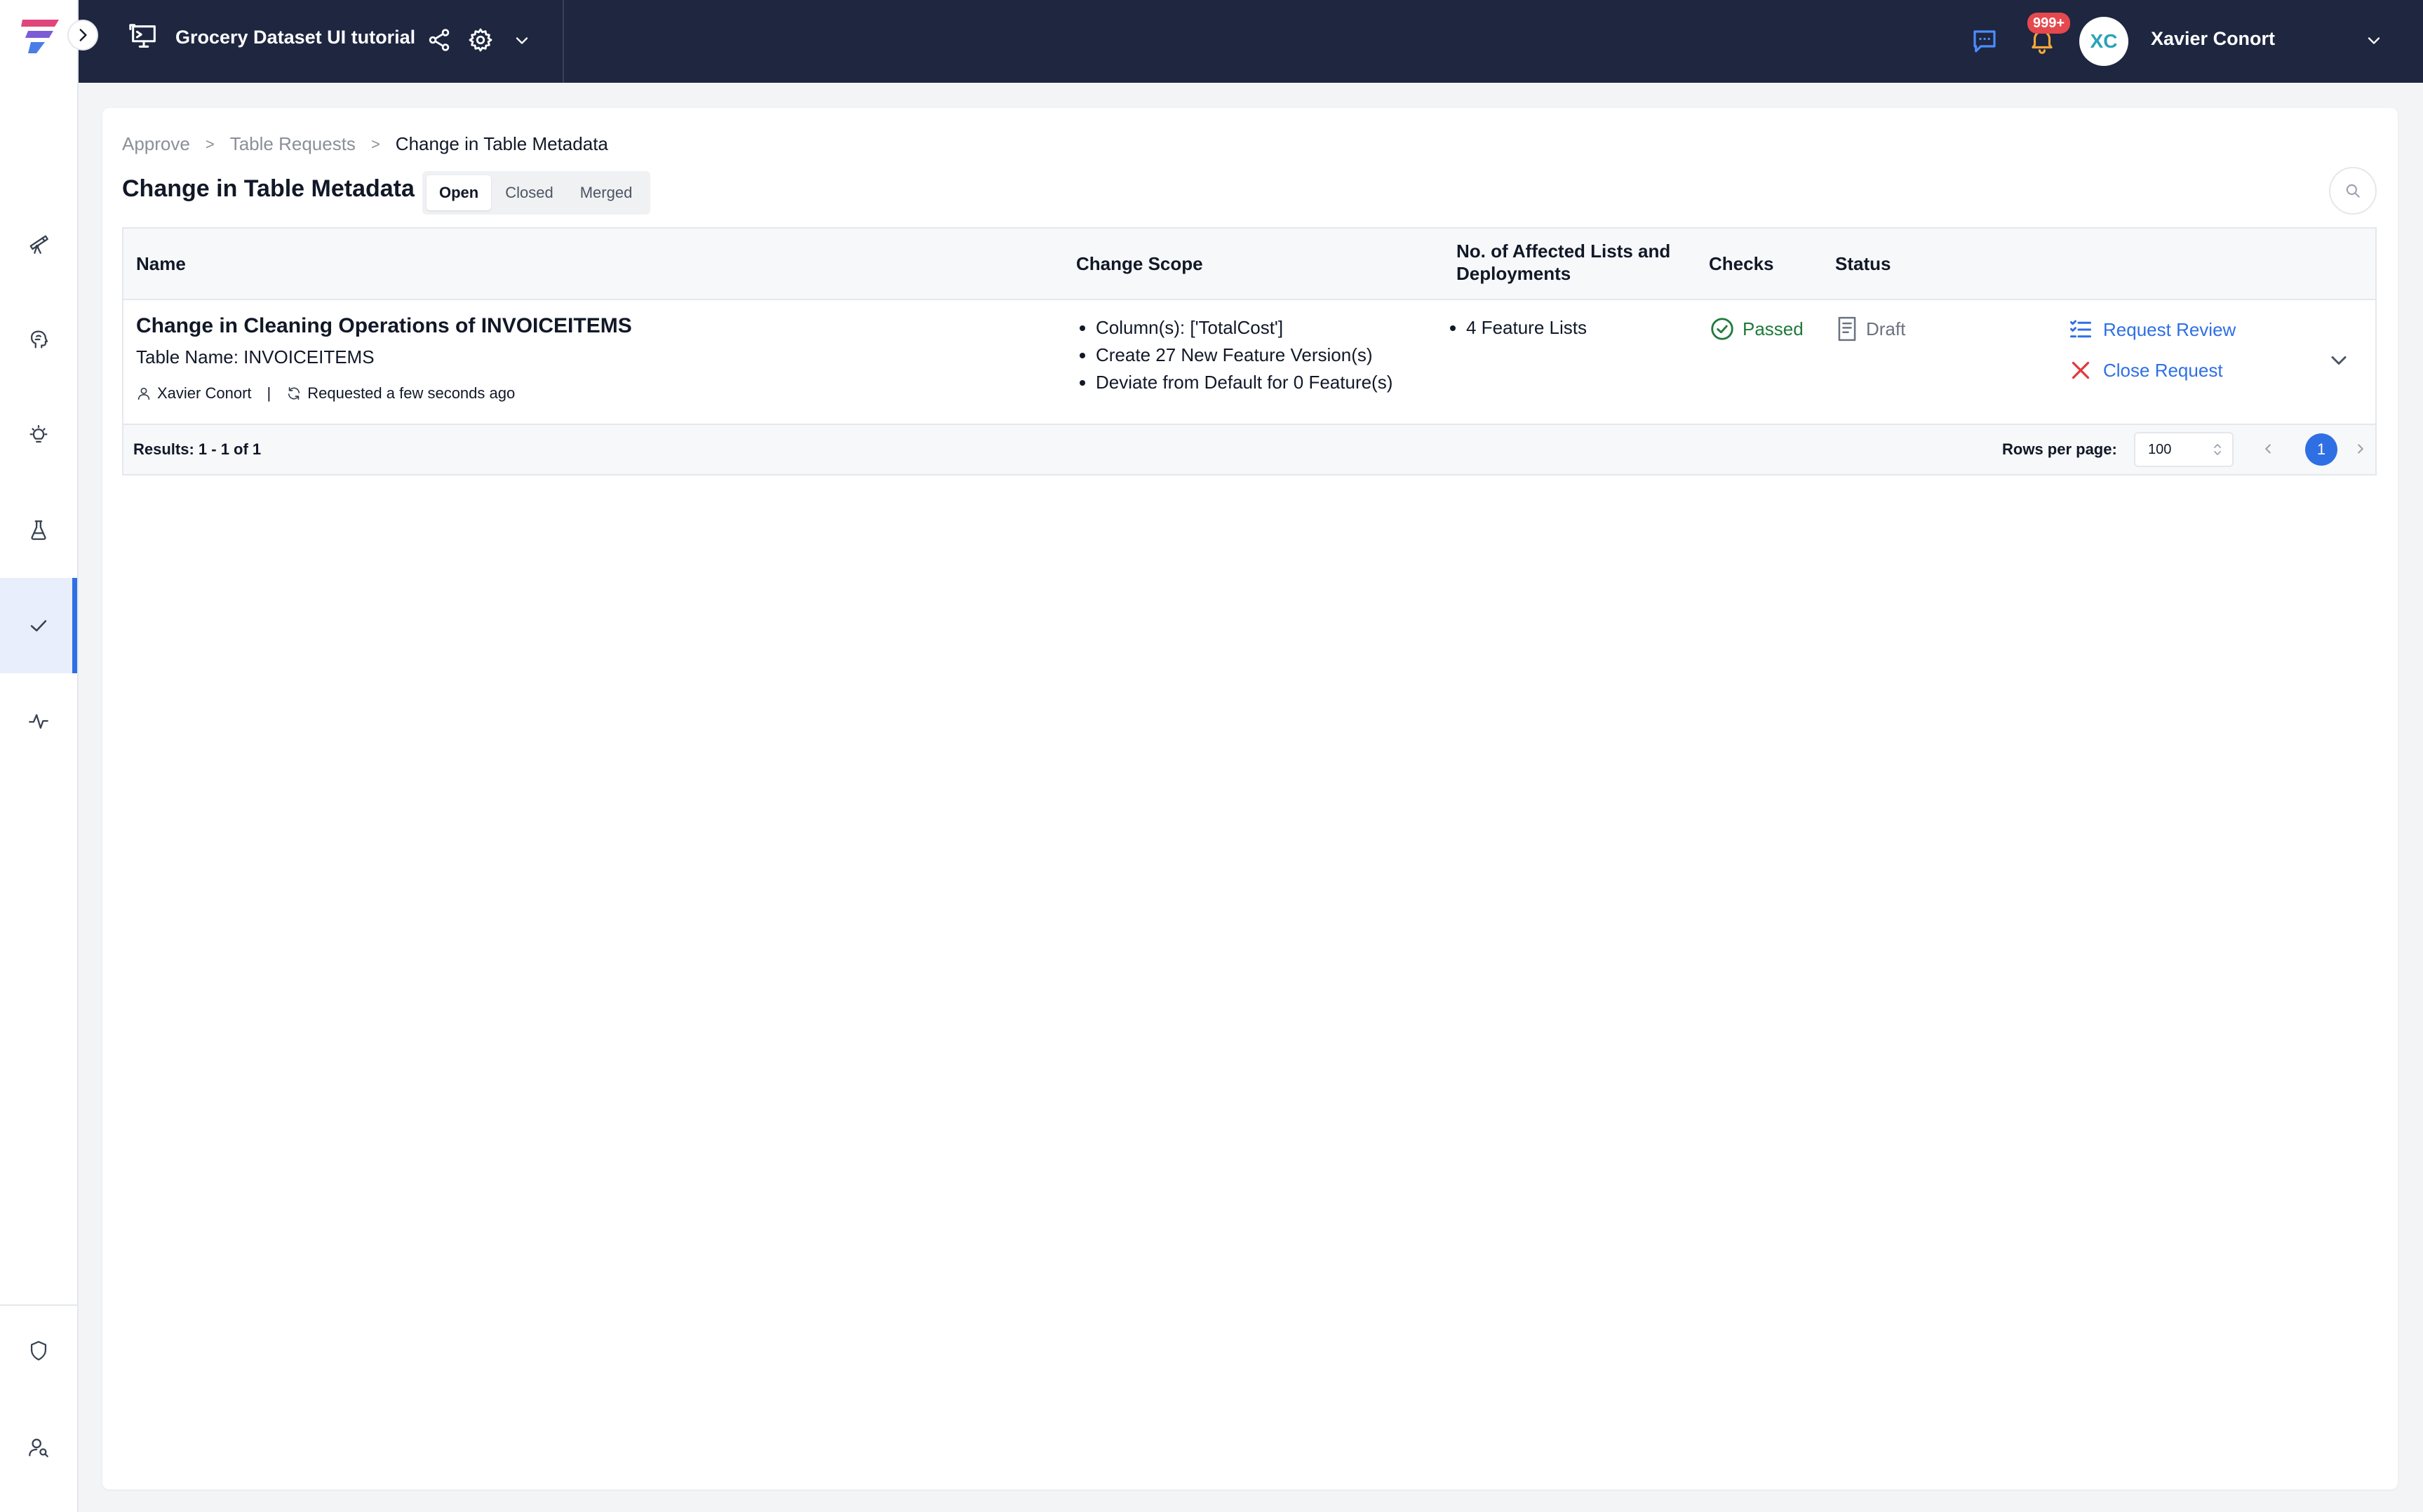 Image resolution: width=2423 pixels, height=1512 pixels. I want to click on rows-per-page-select: 100, so click(2184, 449).